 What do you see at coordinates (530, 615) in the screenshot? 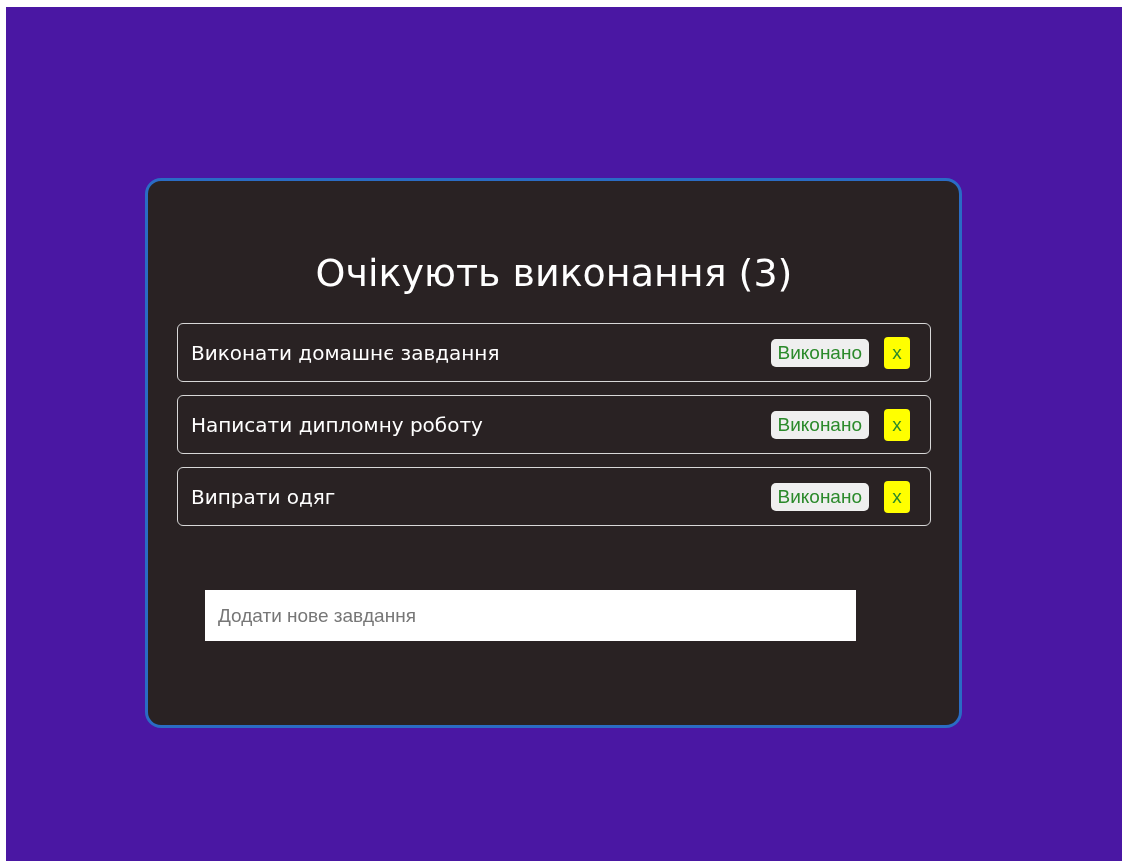
I see `new-task-field: Додати нове завдання` at bounding box center [530, 615].